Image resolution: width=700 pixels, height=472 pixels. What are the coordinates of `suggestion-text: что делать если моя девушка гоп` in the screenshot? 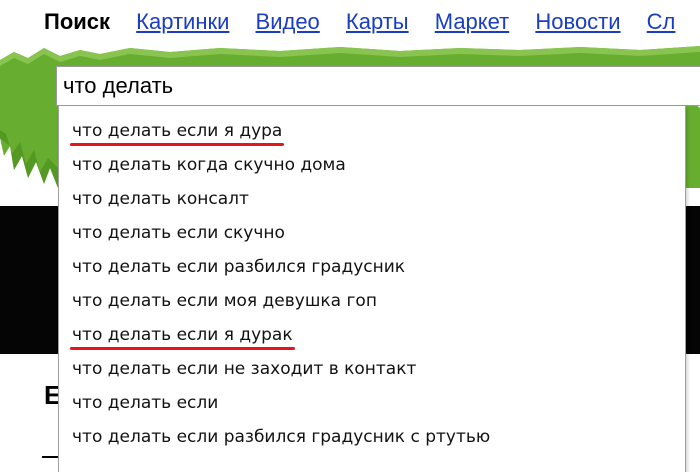 It's located at (224, 301).